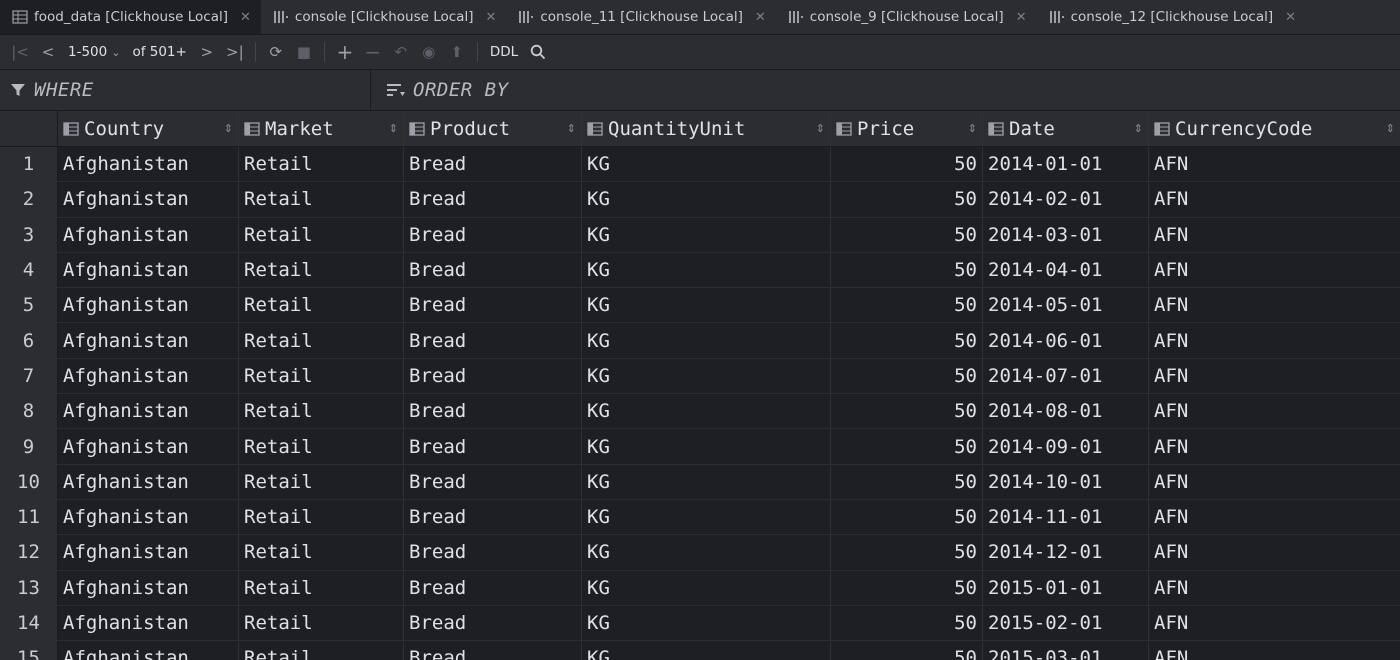 This screenshot has height=660, width=1400. What do you see at coordinates (1066, 128) in the screenshot?
I see `column-header-date: Date ⇕` at bounding box center [1066, 128].